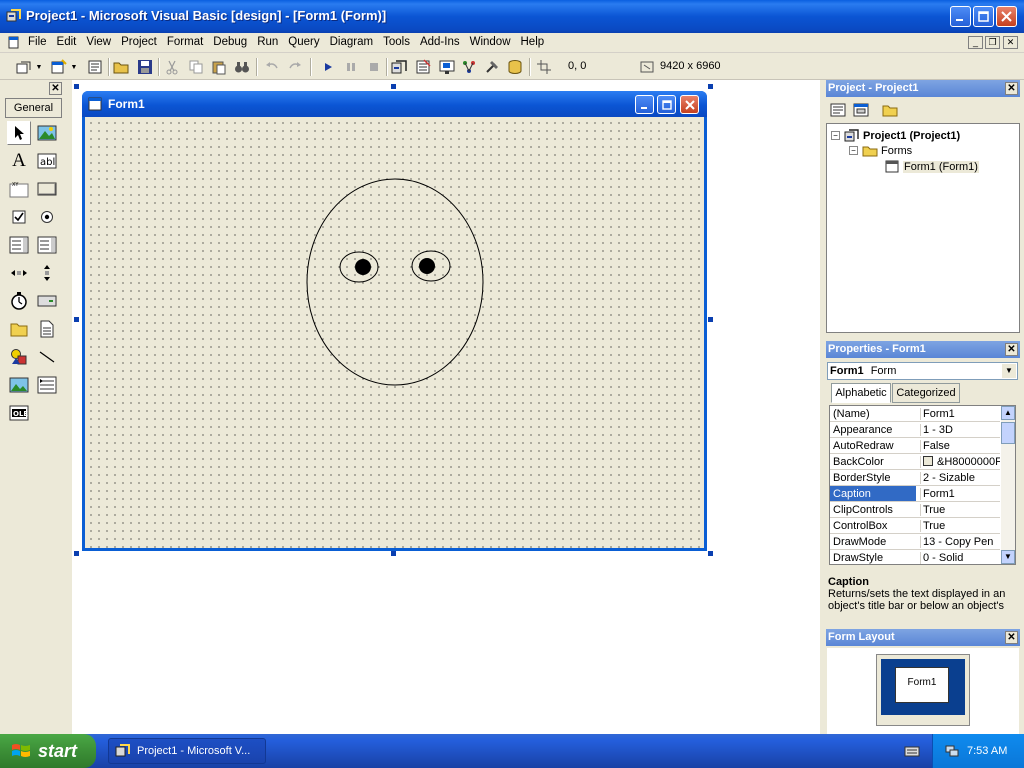  What do you see at coordinates (922, 371) in the screenshot?
I see `object-selector: Form1 Form ▼` at bounding box center [922, 371].